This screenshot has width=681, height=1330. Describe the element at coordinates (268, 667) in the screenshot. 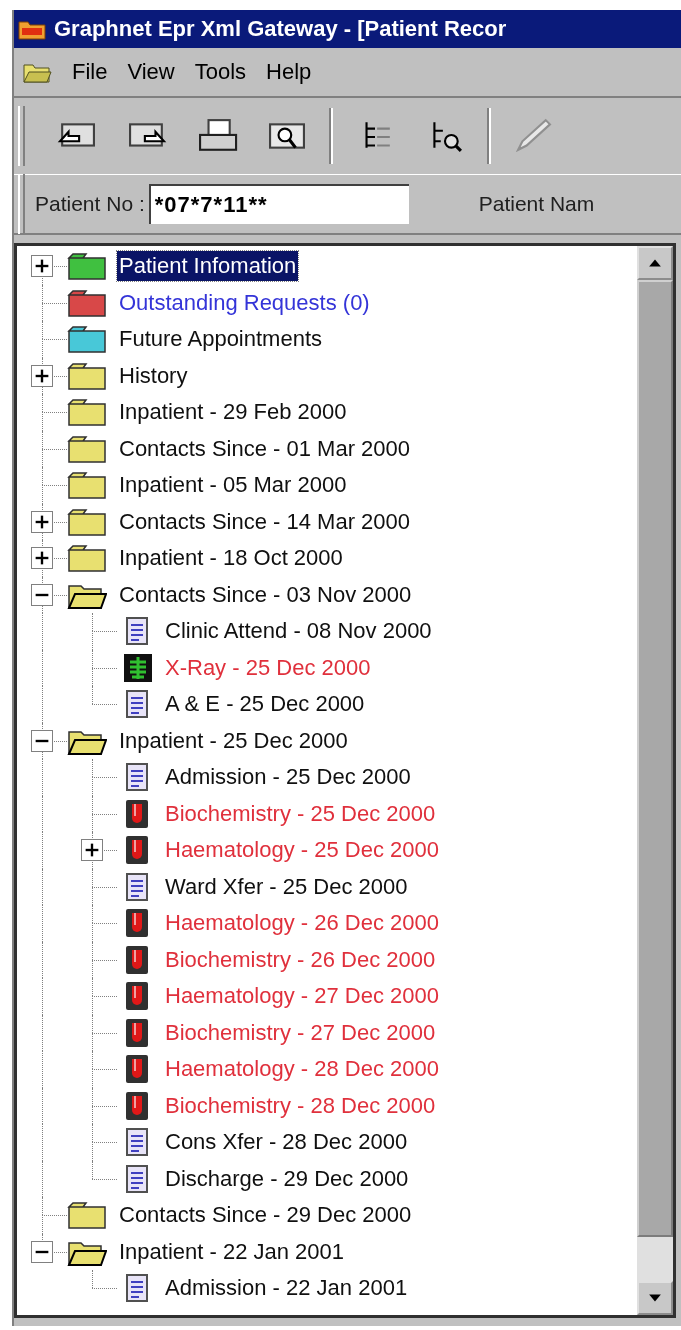

I see `tree-item: X-Ray - 25 Dec 2000` at that location.